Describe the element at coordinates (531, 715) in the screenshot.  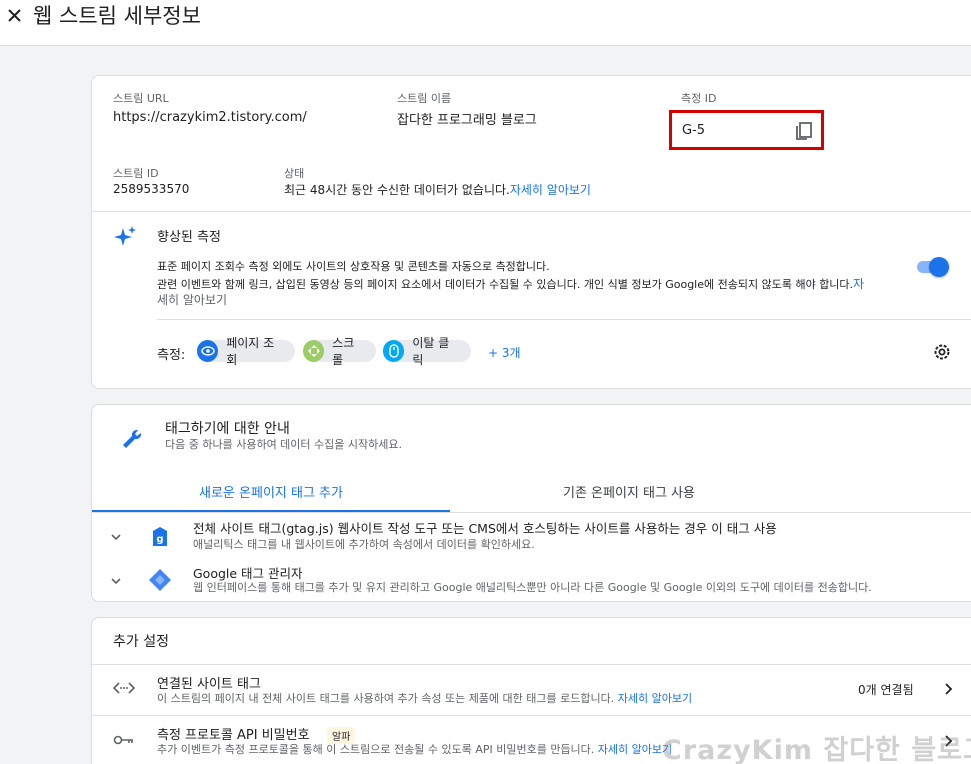
I see `additional-row-divider` at that location.